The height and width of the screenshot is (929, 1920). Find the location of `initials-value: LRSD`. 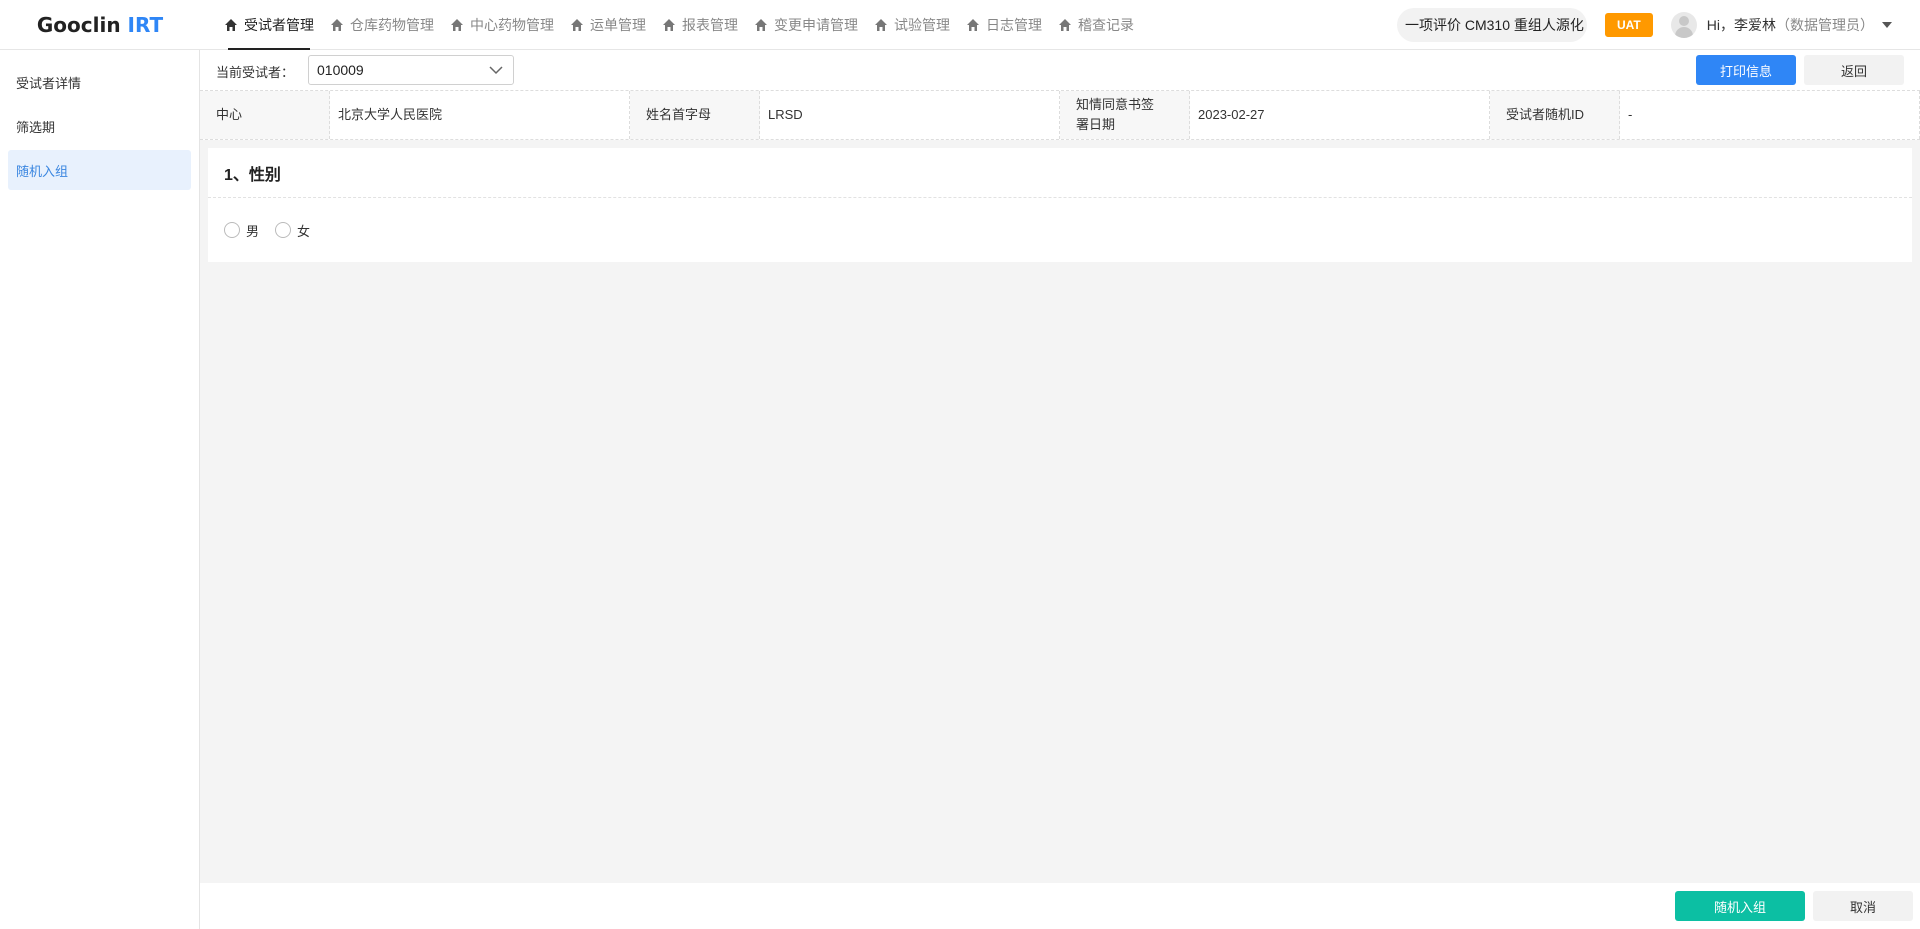

initials-value: LRSD is located at coordinates (910, 115).